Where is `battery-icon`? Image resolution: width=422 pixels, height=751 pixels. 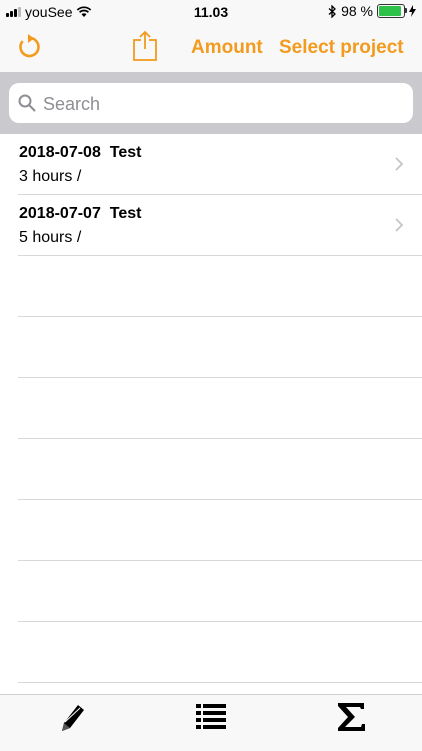
battery-icon is located at coordinates (392, 11).